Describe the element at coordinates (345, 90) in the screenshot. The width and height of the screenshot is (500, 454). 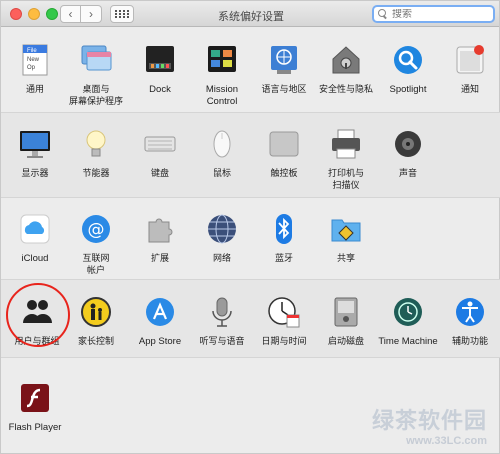
I see `pref-label: 安全性与隐私` at that location.